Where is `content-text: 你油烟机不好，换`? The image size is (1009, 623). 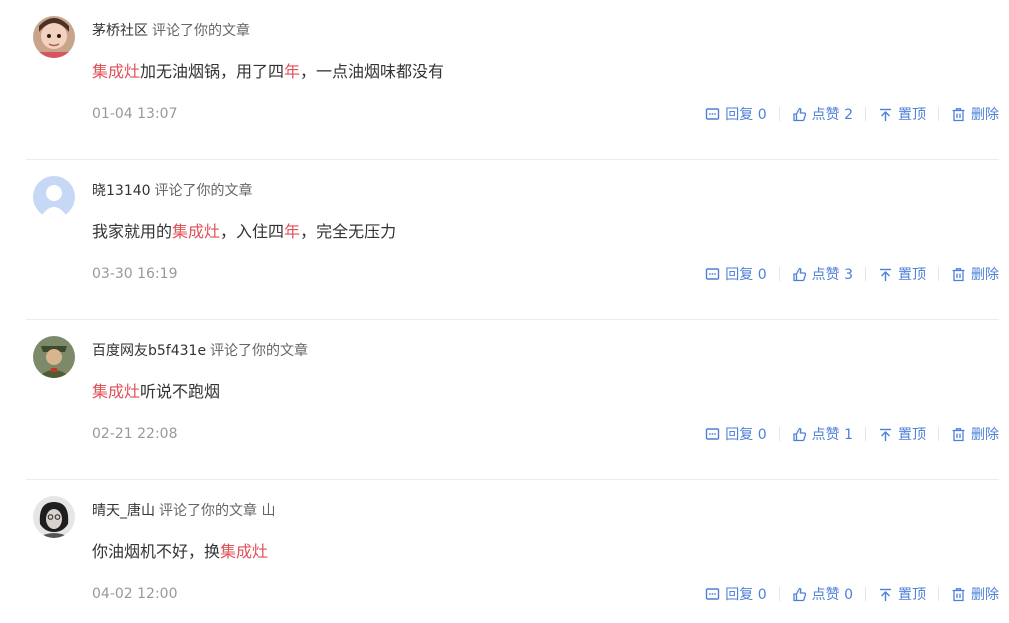 content-text: 你油烟机不好，换 is located at coordinates (156, 551).